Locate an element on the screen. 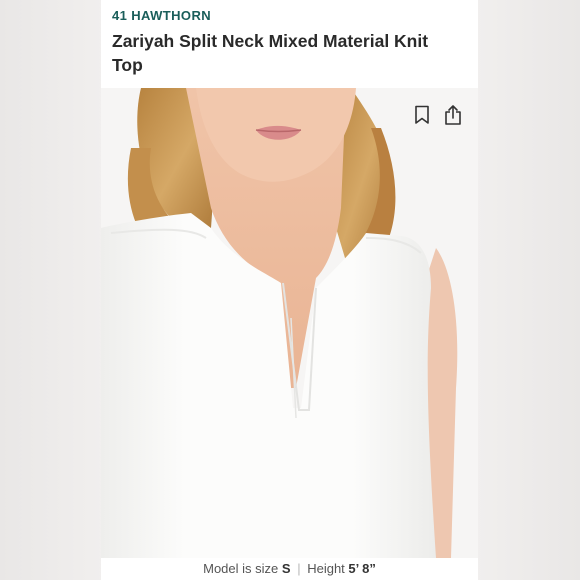 This screenshot has width=580, height=580. model-fit-info: Model is size S | Height 5’ 8” is located at coordinates (289, 569).